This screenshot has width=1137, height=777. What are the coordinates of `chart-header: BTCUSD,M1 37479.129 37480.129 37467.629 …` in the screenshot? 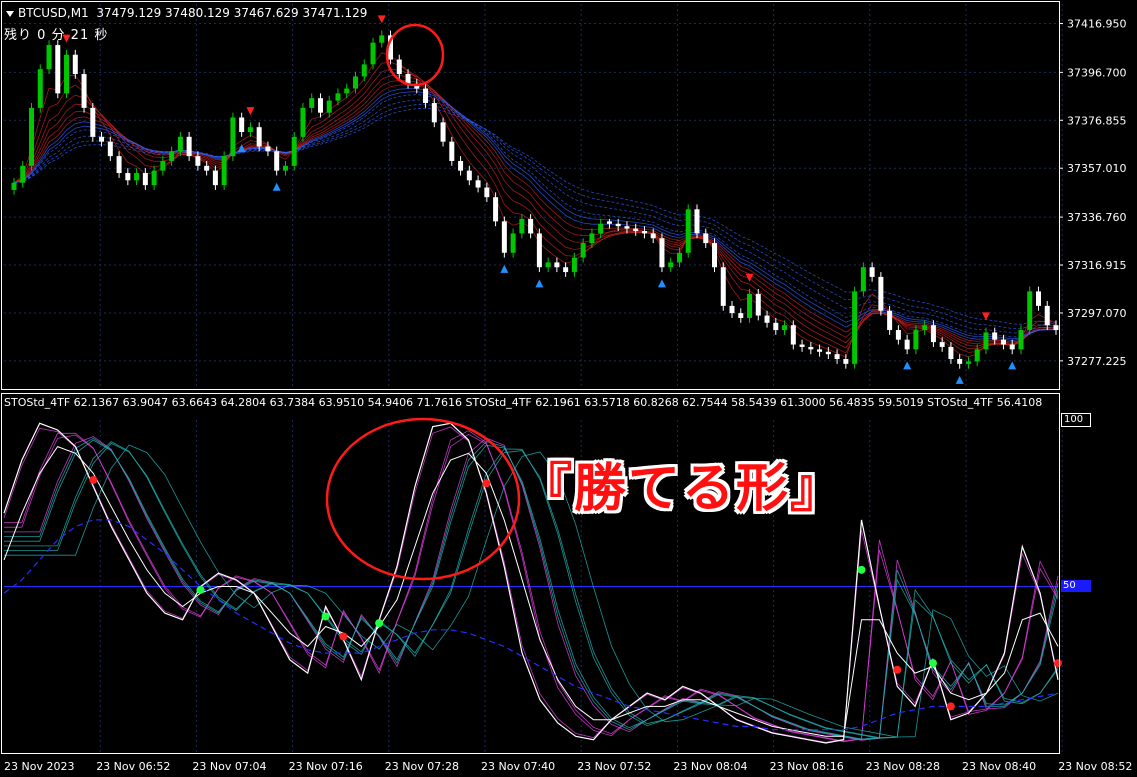 It's located at (186, 13).